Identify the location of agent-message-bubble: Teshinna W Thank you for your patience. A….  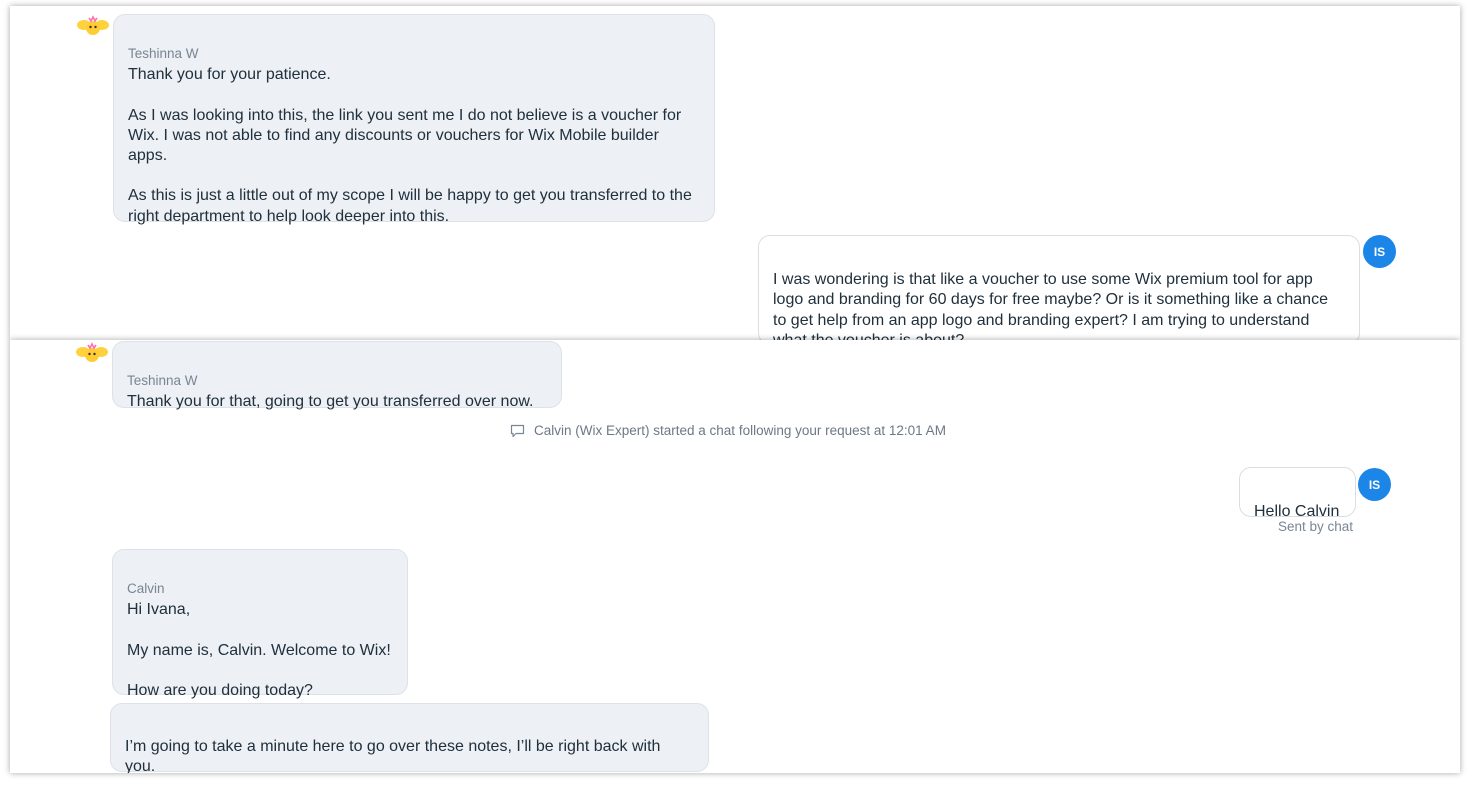
(414, 119).